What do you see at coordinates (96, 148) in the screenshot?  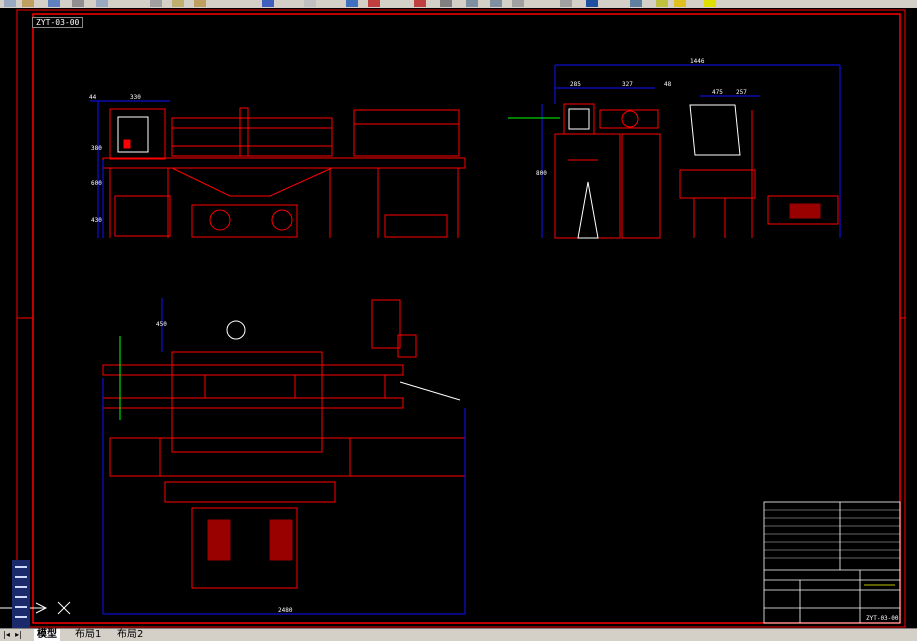 I see `dim-label: 380` at bounding box center [96, 148].